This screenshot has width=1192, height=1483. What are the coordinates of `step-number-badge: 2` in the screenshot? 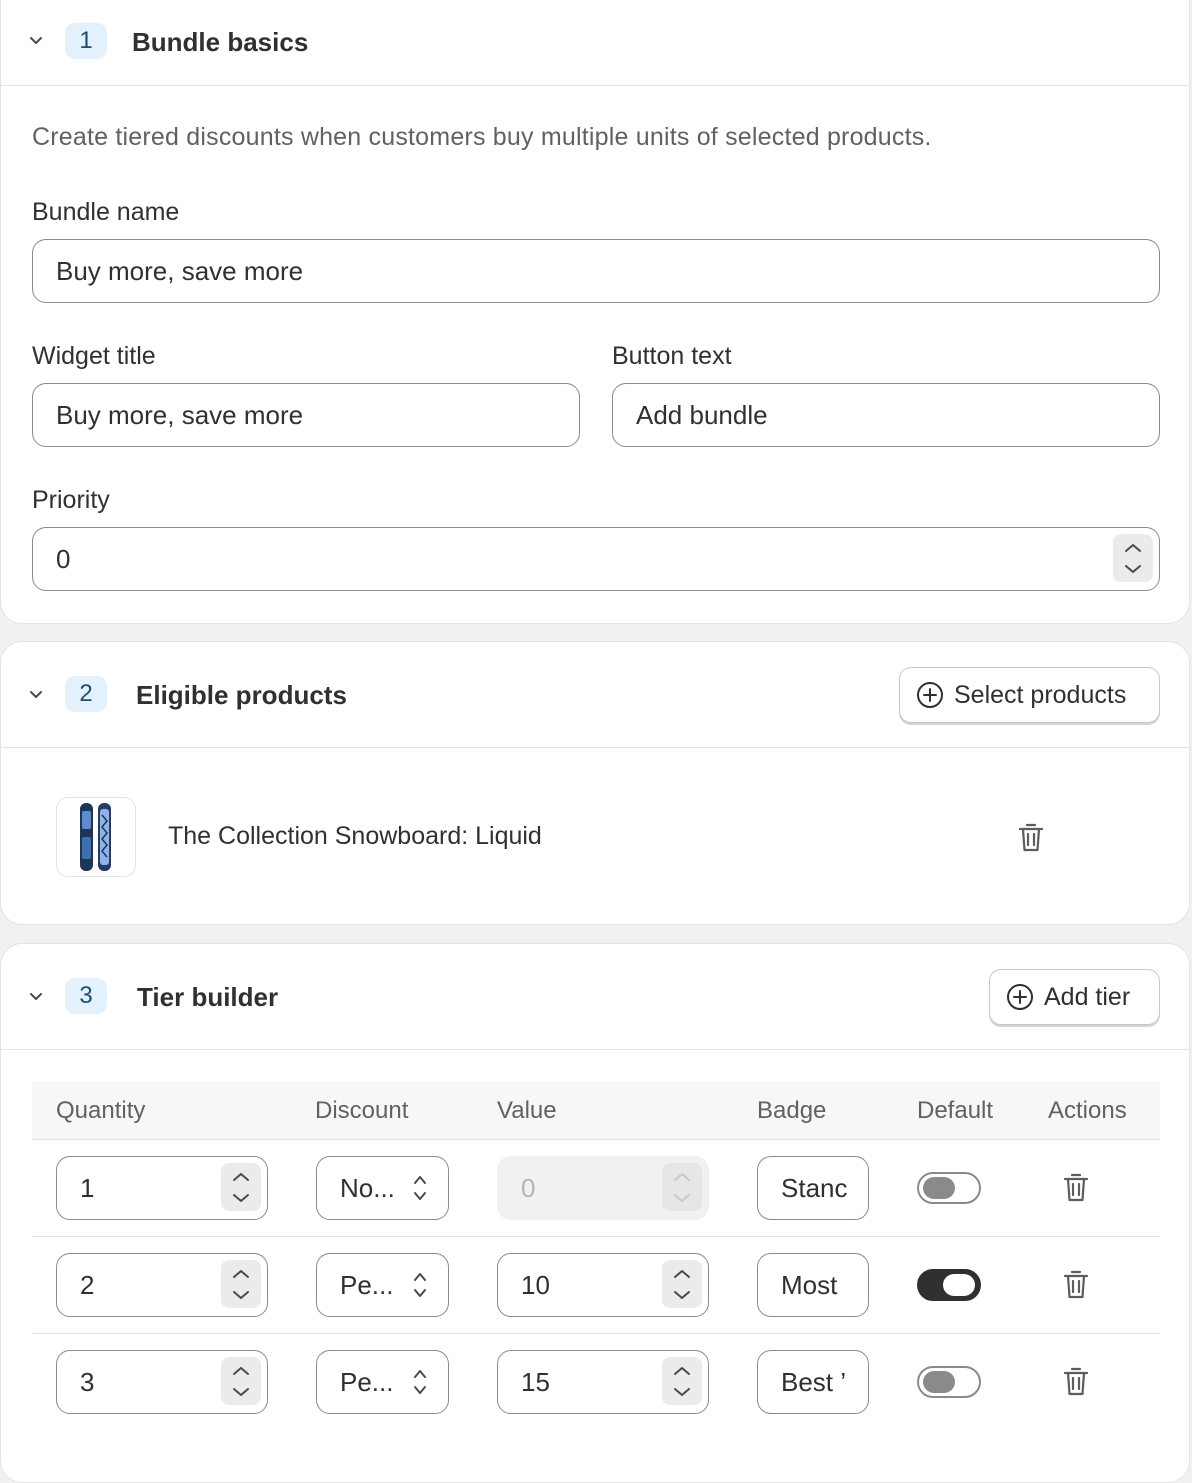 It's located at (86, 694).